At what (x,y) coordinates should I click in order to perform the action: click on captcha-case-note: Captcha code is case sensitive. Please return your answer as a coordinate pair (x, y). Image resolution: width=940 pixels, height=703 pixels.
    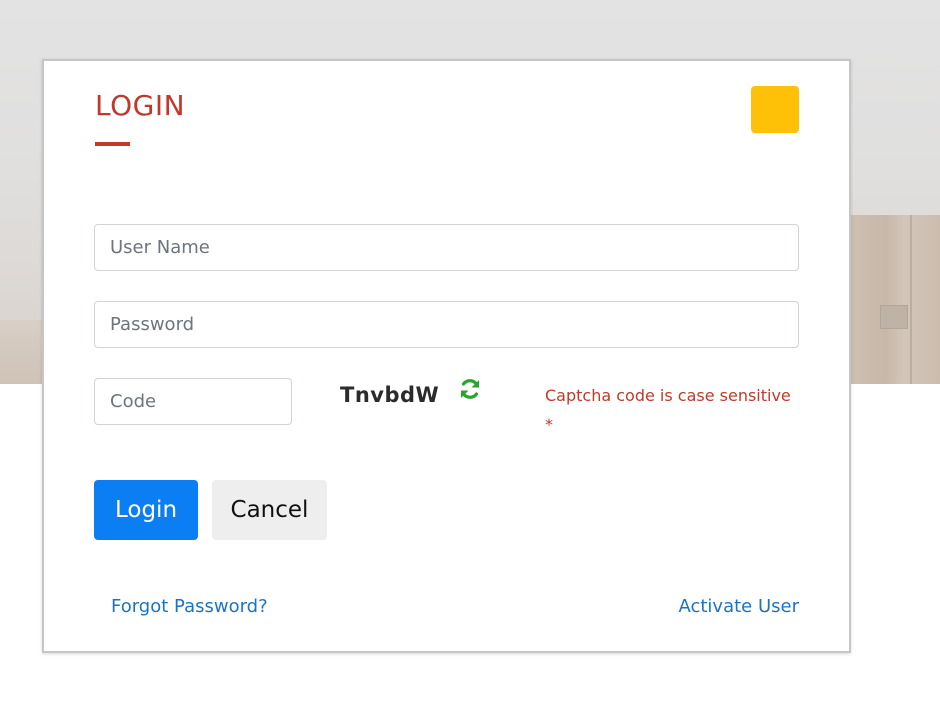
    Looking at the image, I should click on (668, 395).